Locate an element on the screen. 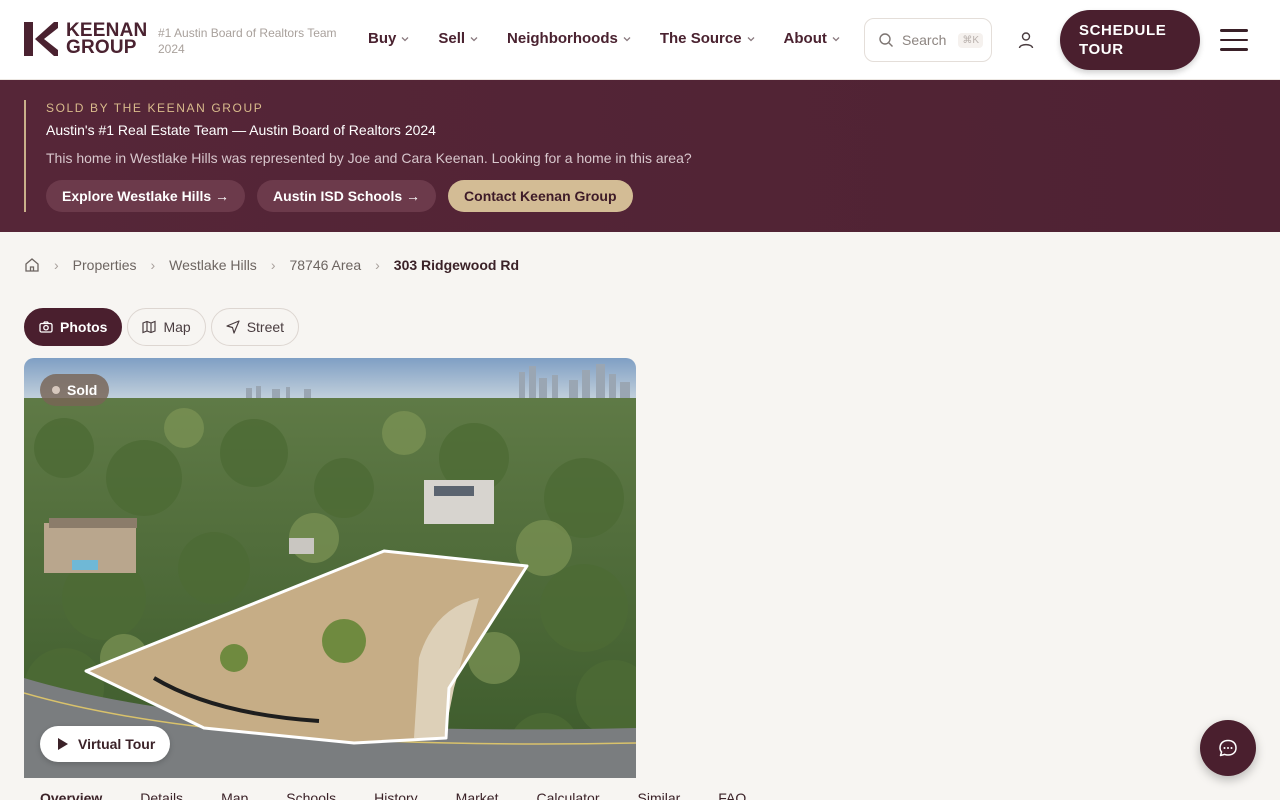  nav-sell-label: Sell is located at coordinates (452, 38).